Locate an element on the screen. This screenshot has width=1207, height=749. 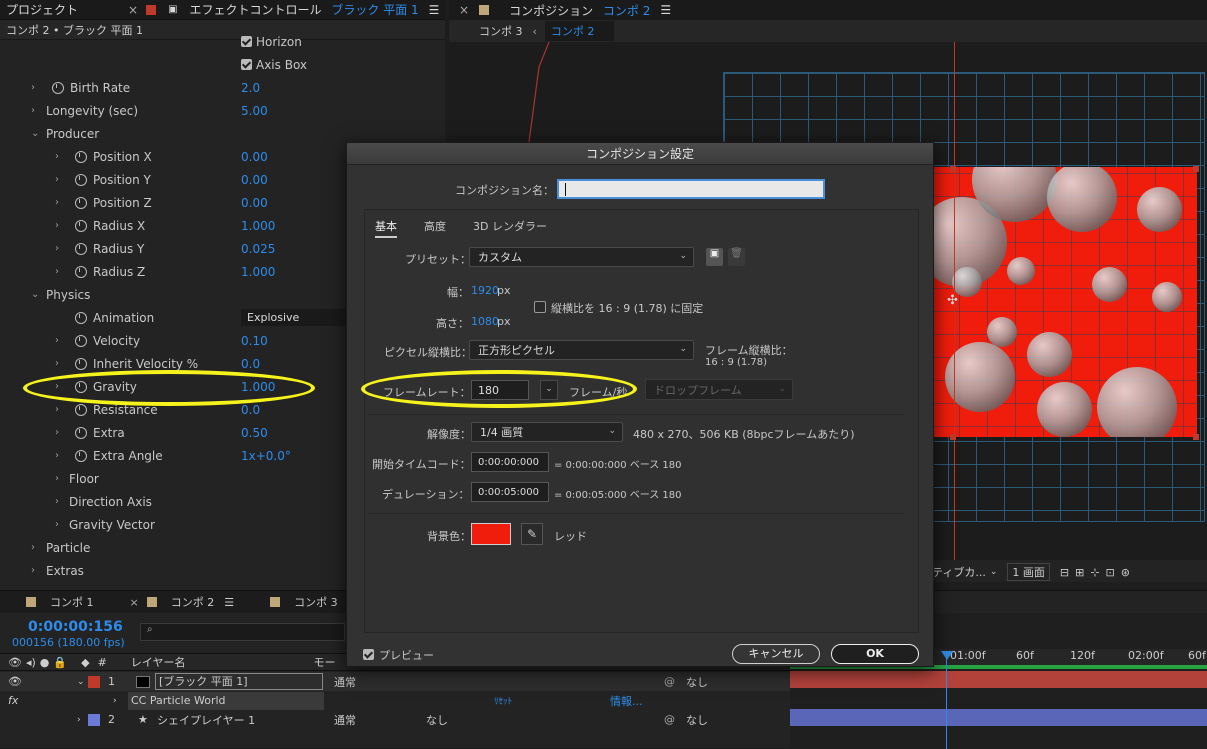
start-timecode-input: 0:00:00:000 is located at coordinates (510, 462).